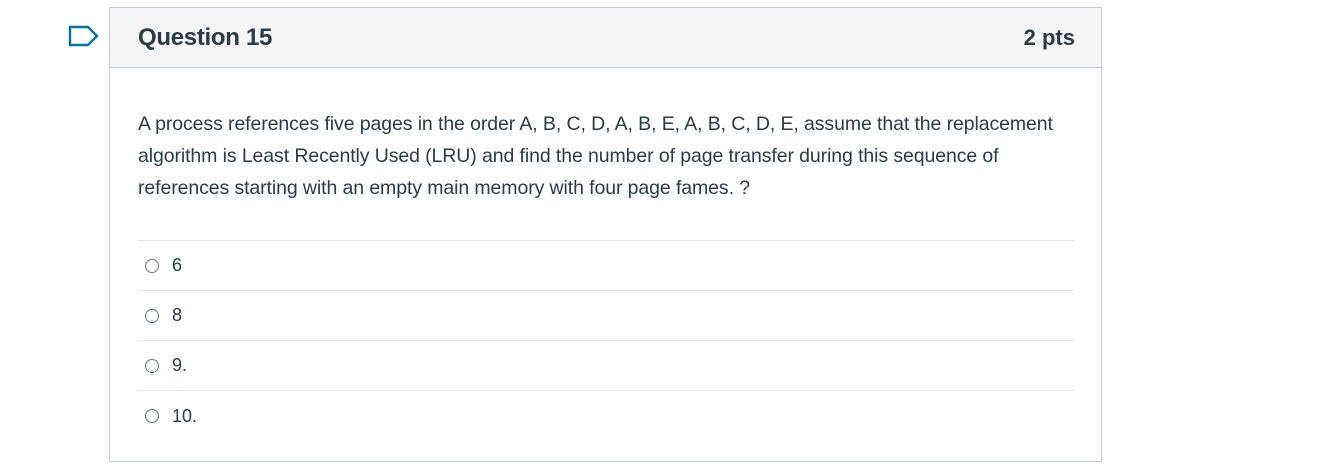 This screenshot has height=472, width=1332. What do you see at coordinates (180, 365) in the screenshot?
I see `answer-label: 9.` at bounding box center [180, 365].